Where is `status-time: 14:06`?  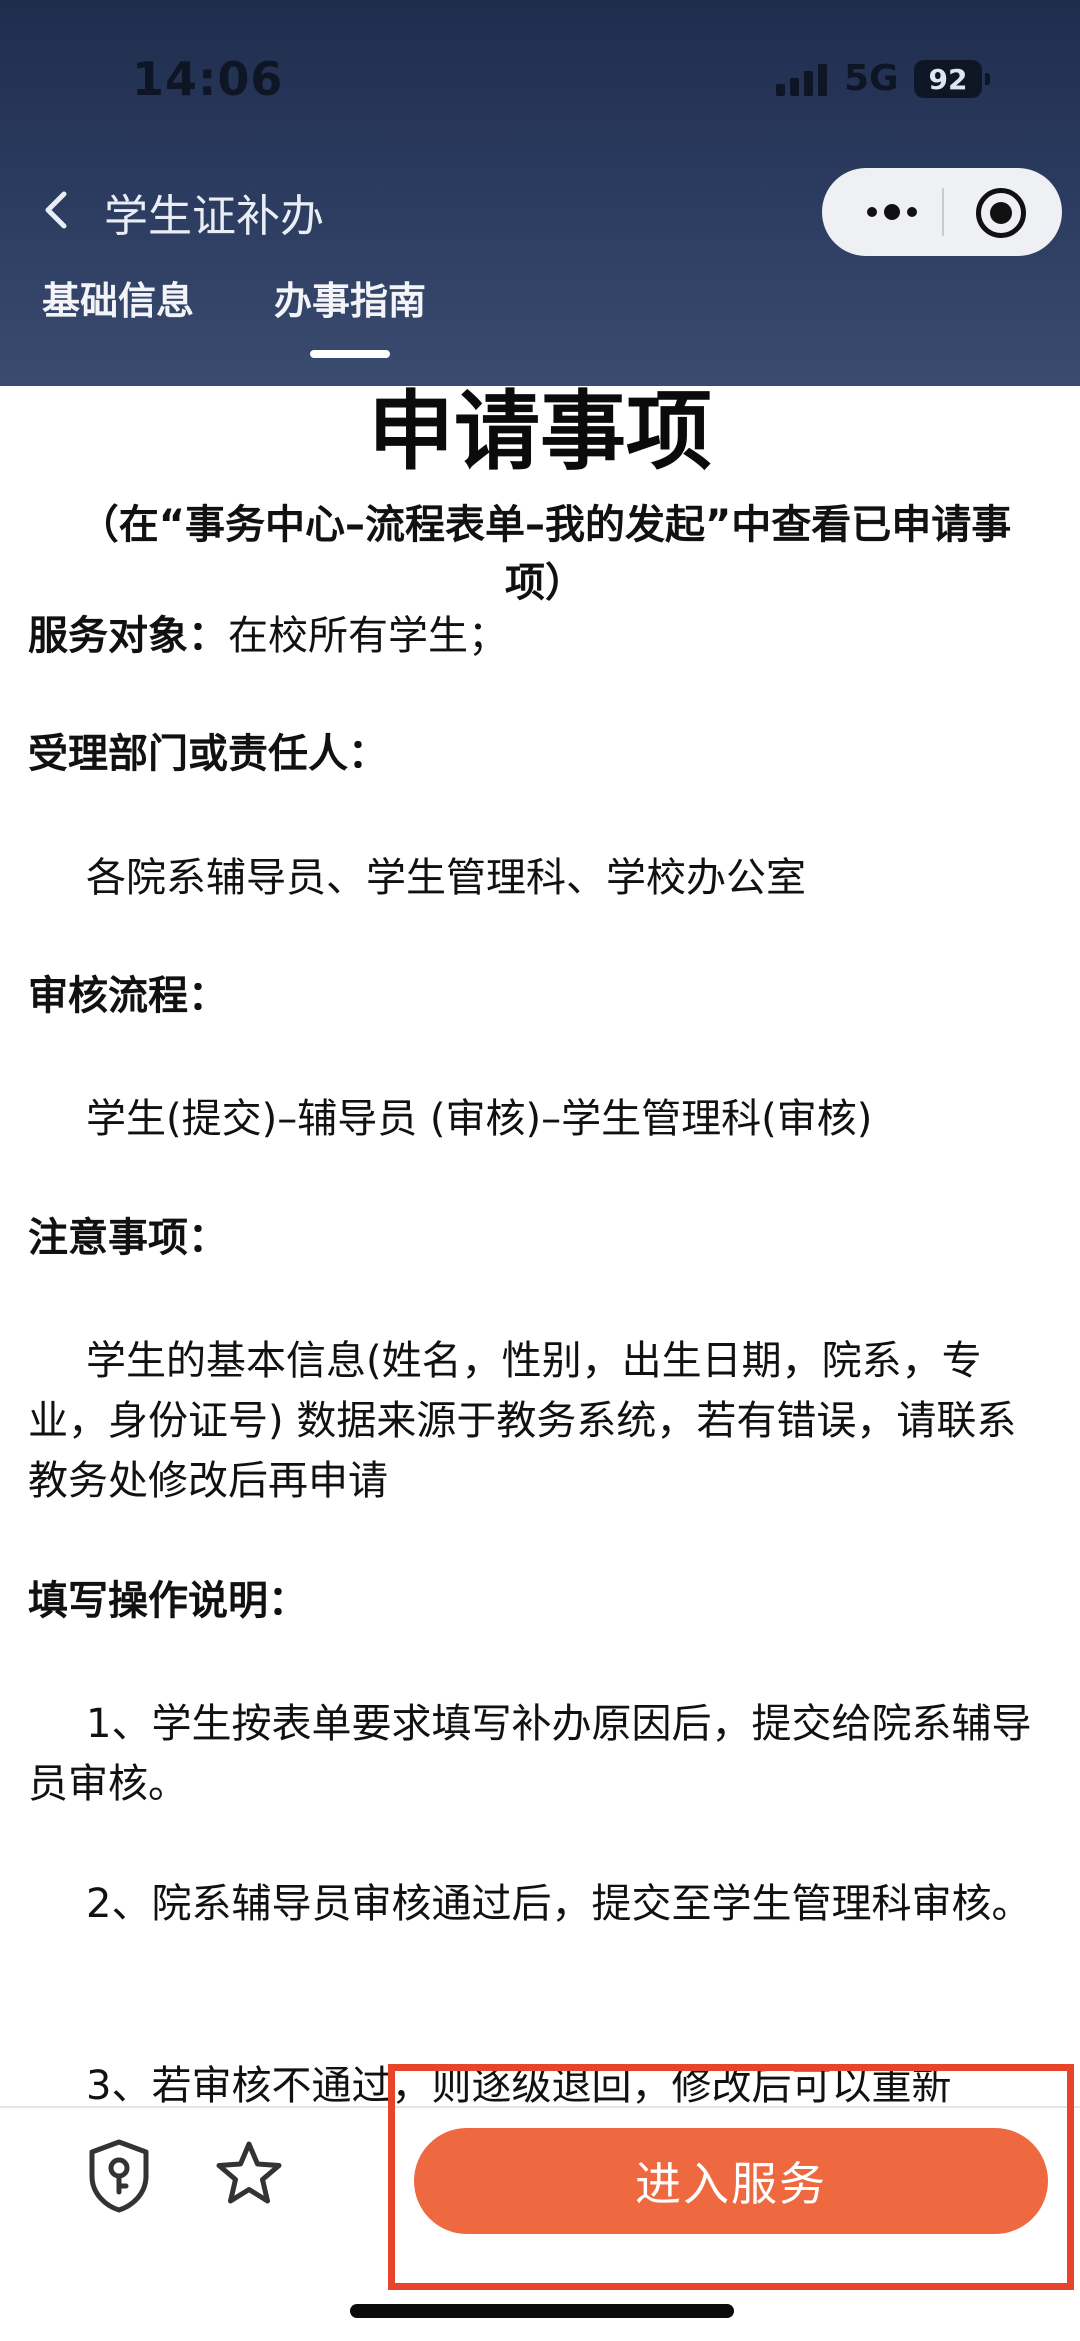
status-time: 14:06 is located at coordinates (208, 79).